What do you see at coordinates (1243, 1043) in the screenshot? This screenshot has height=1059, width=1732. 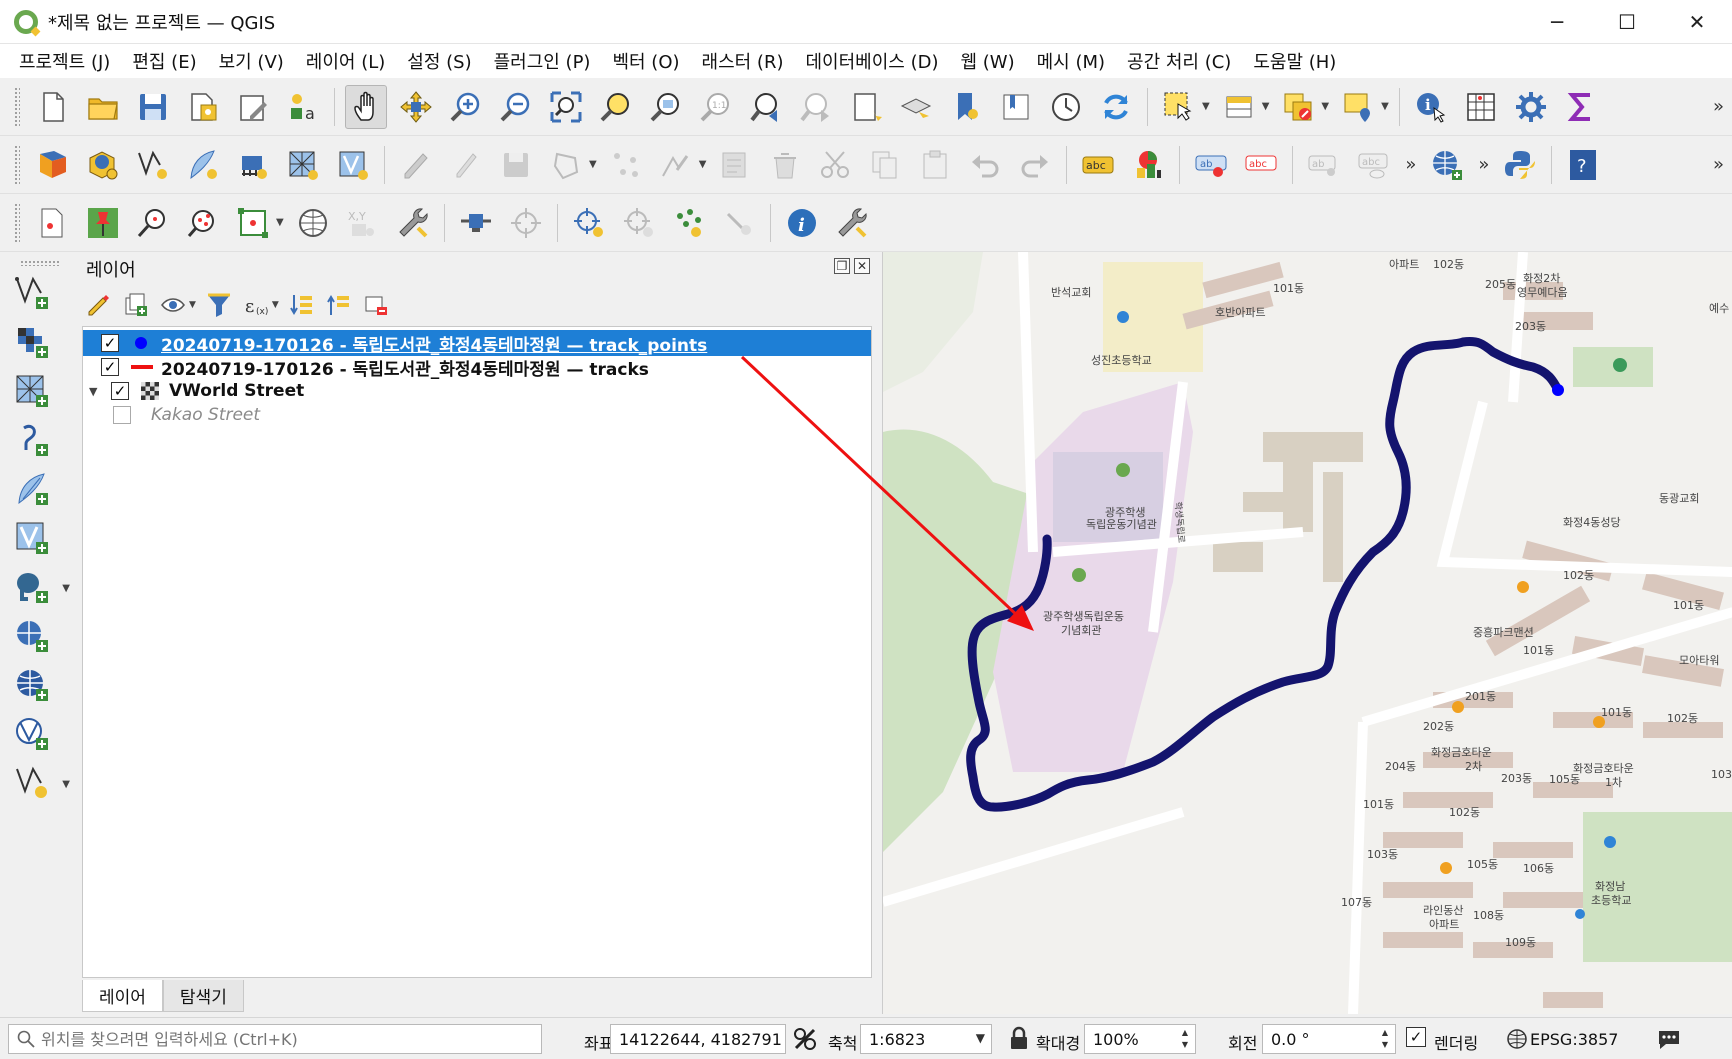 I see `rotation-label: 회전` at bounding box center [1243, 1043].